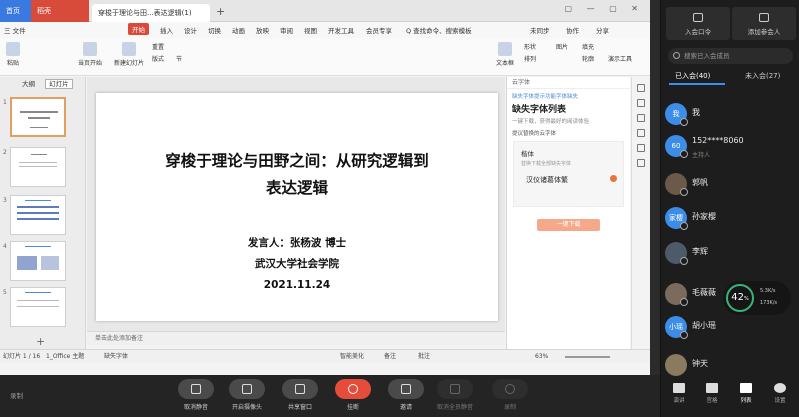 This screenshot has width=799, height=417. Describe the element at coordinates (641, 118) in the screenshot. I see `shape-icon` at that location.